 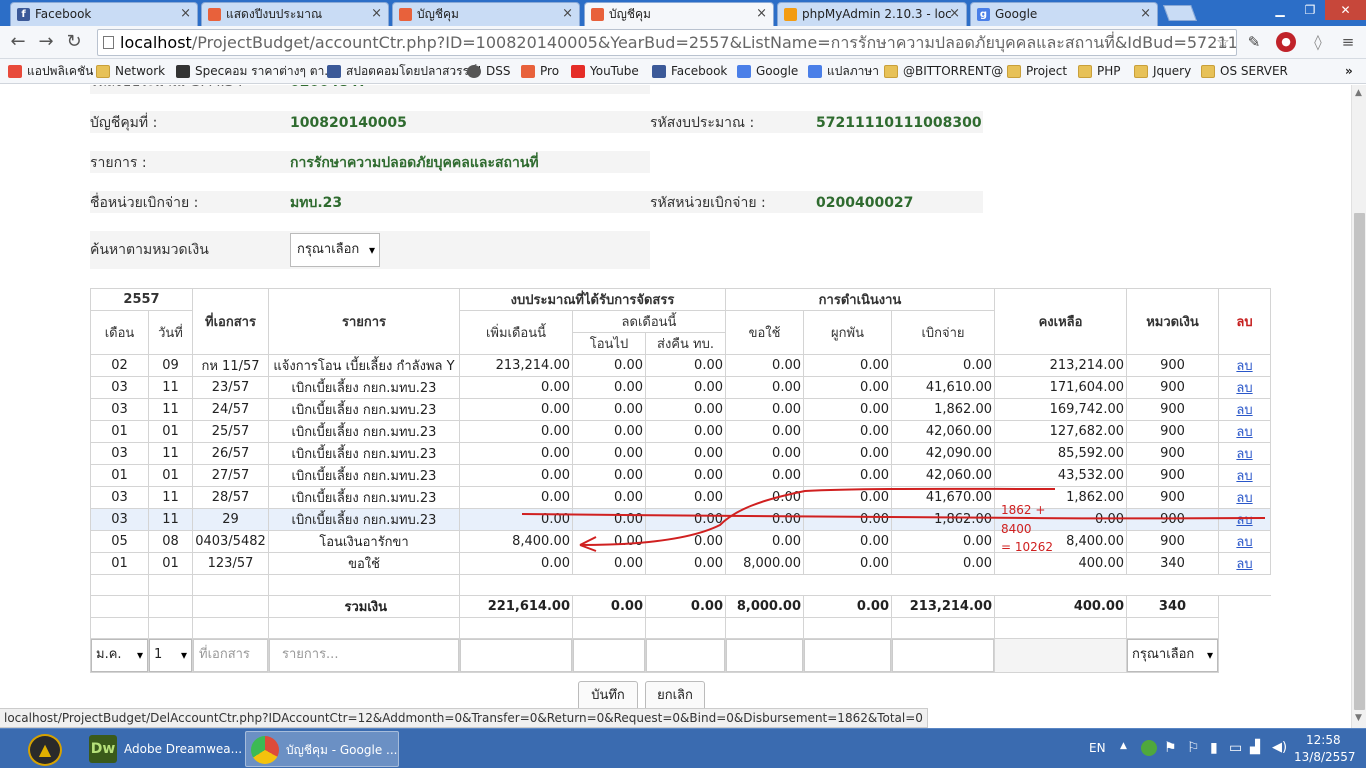 I want to click on minimize-button: ▁, so click(x=1280, y=10).